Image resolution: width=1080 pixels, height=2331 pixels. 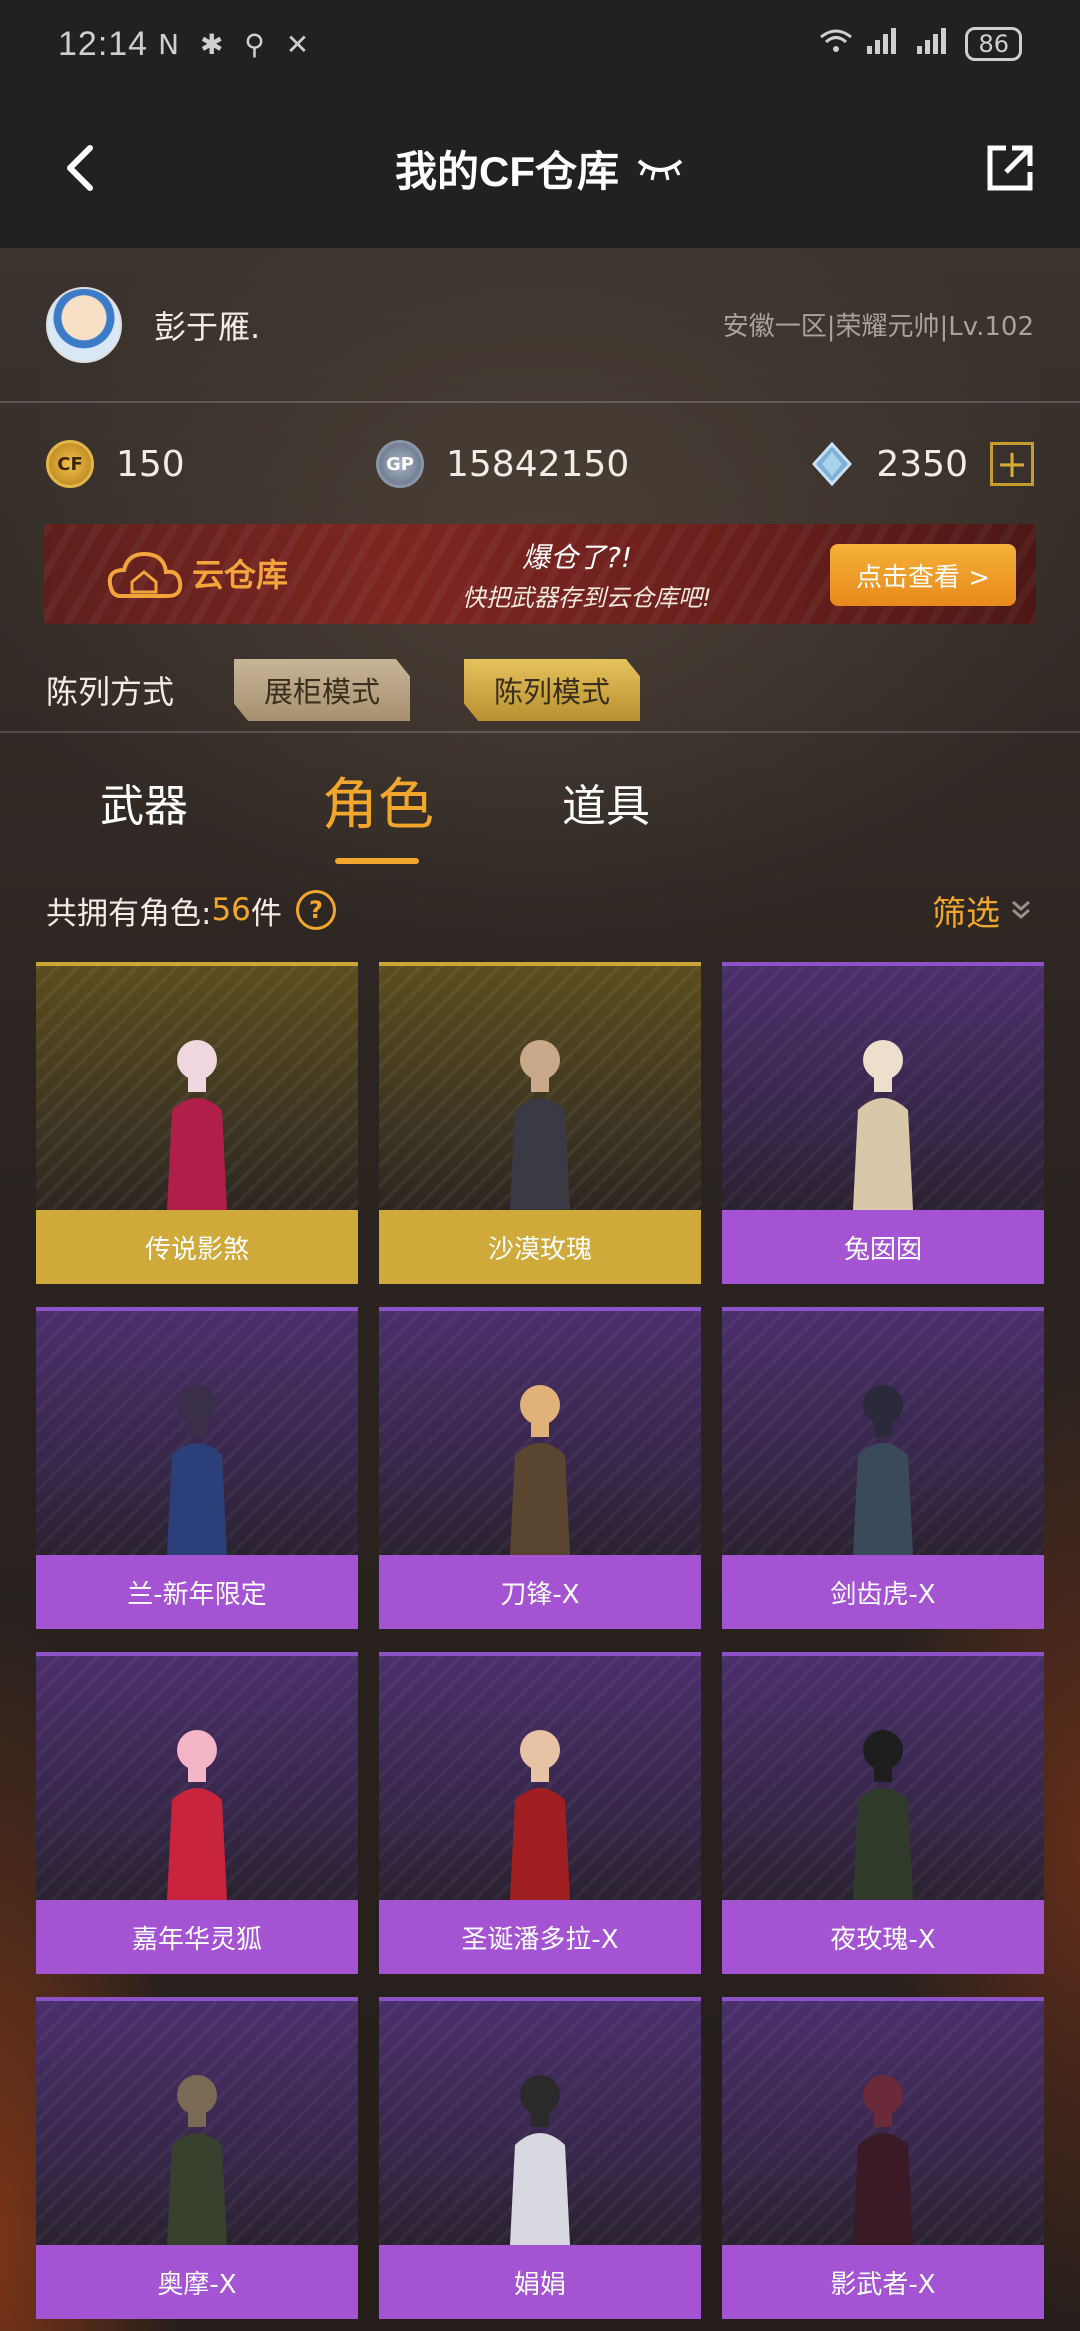 I want to click on username: 彭于雁., so click(x=207, y=326).